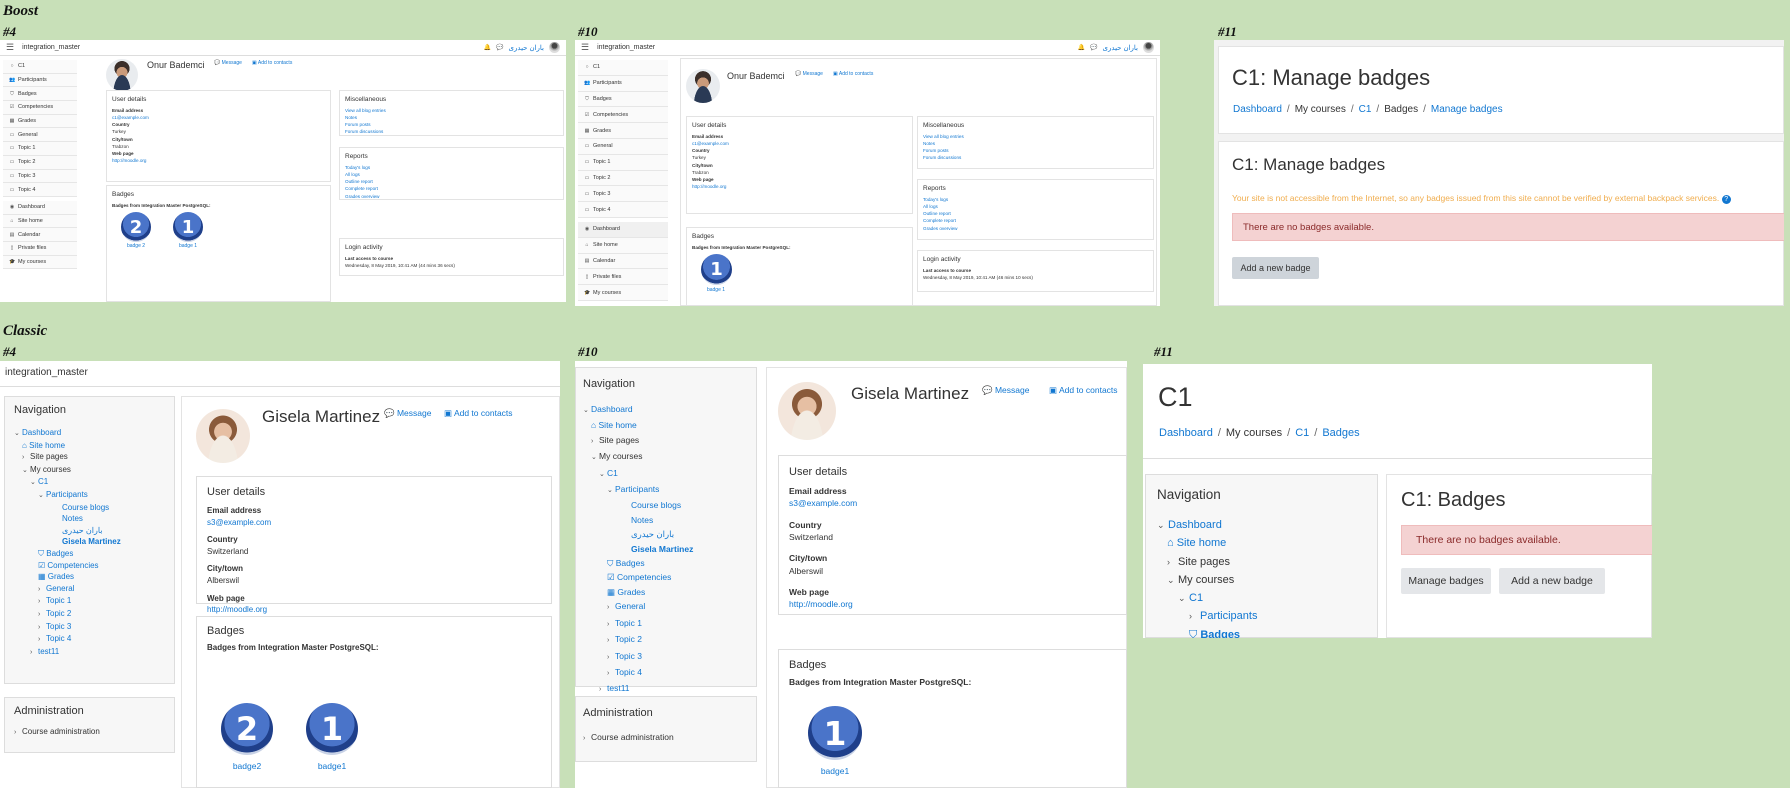 This screenshot has width=1790, height=788. Describe the element at coordinates (1035, 213) in the screenshot. I see `outline-report-link: Outline report` at that location.